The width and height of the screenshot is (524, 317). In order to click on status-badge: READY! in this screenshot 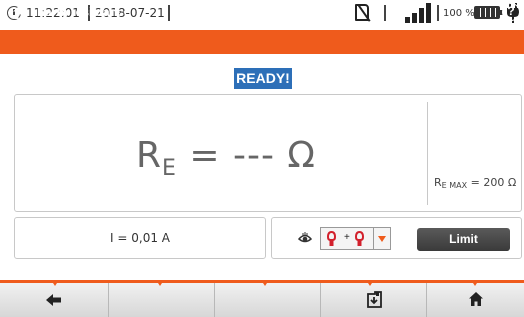, I will do `click(263, 78)`.